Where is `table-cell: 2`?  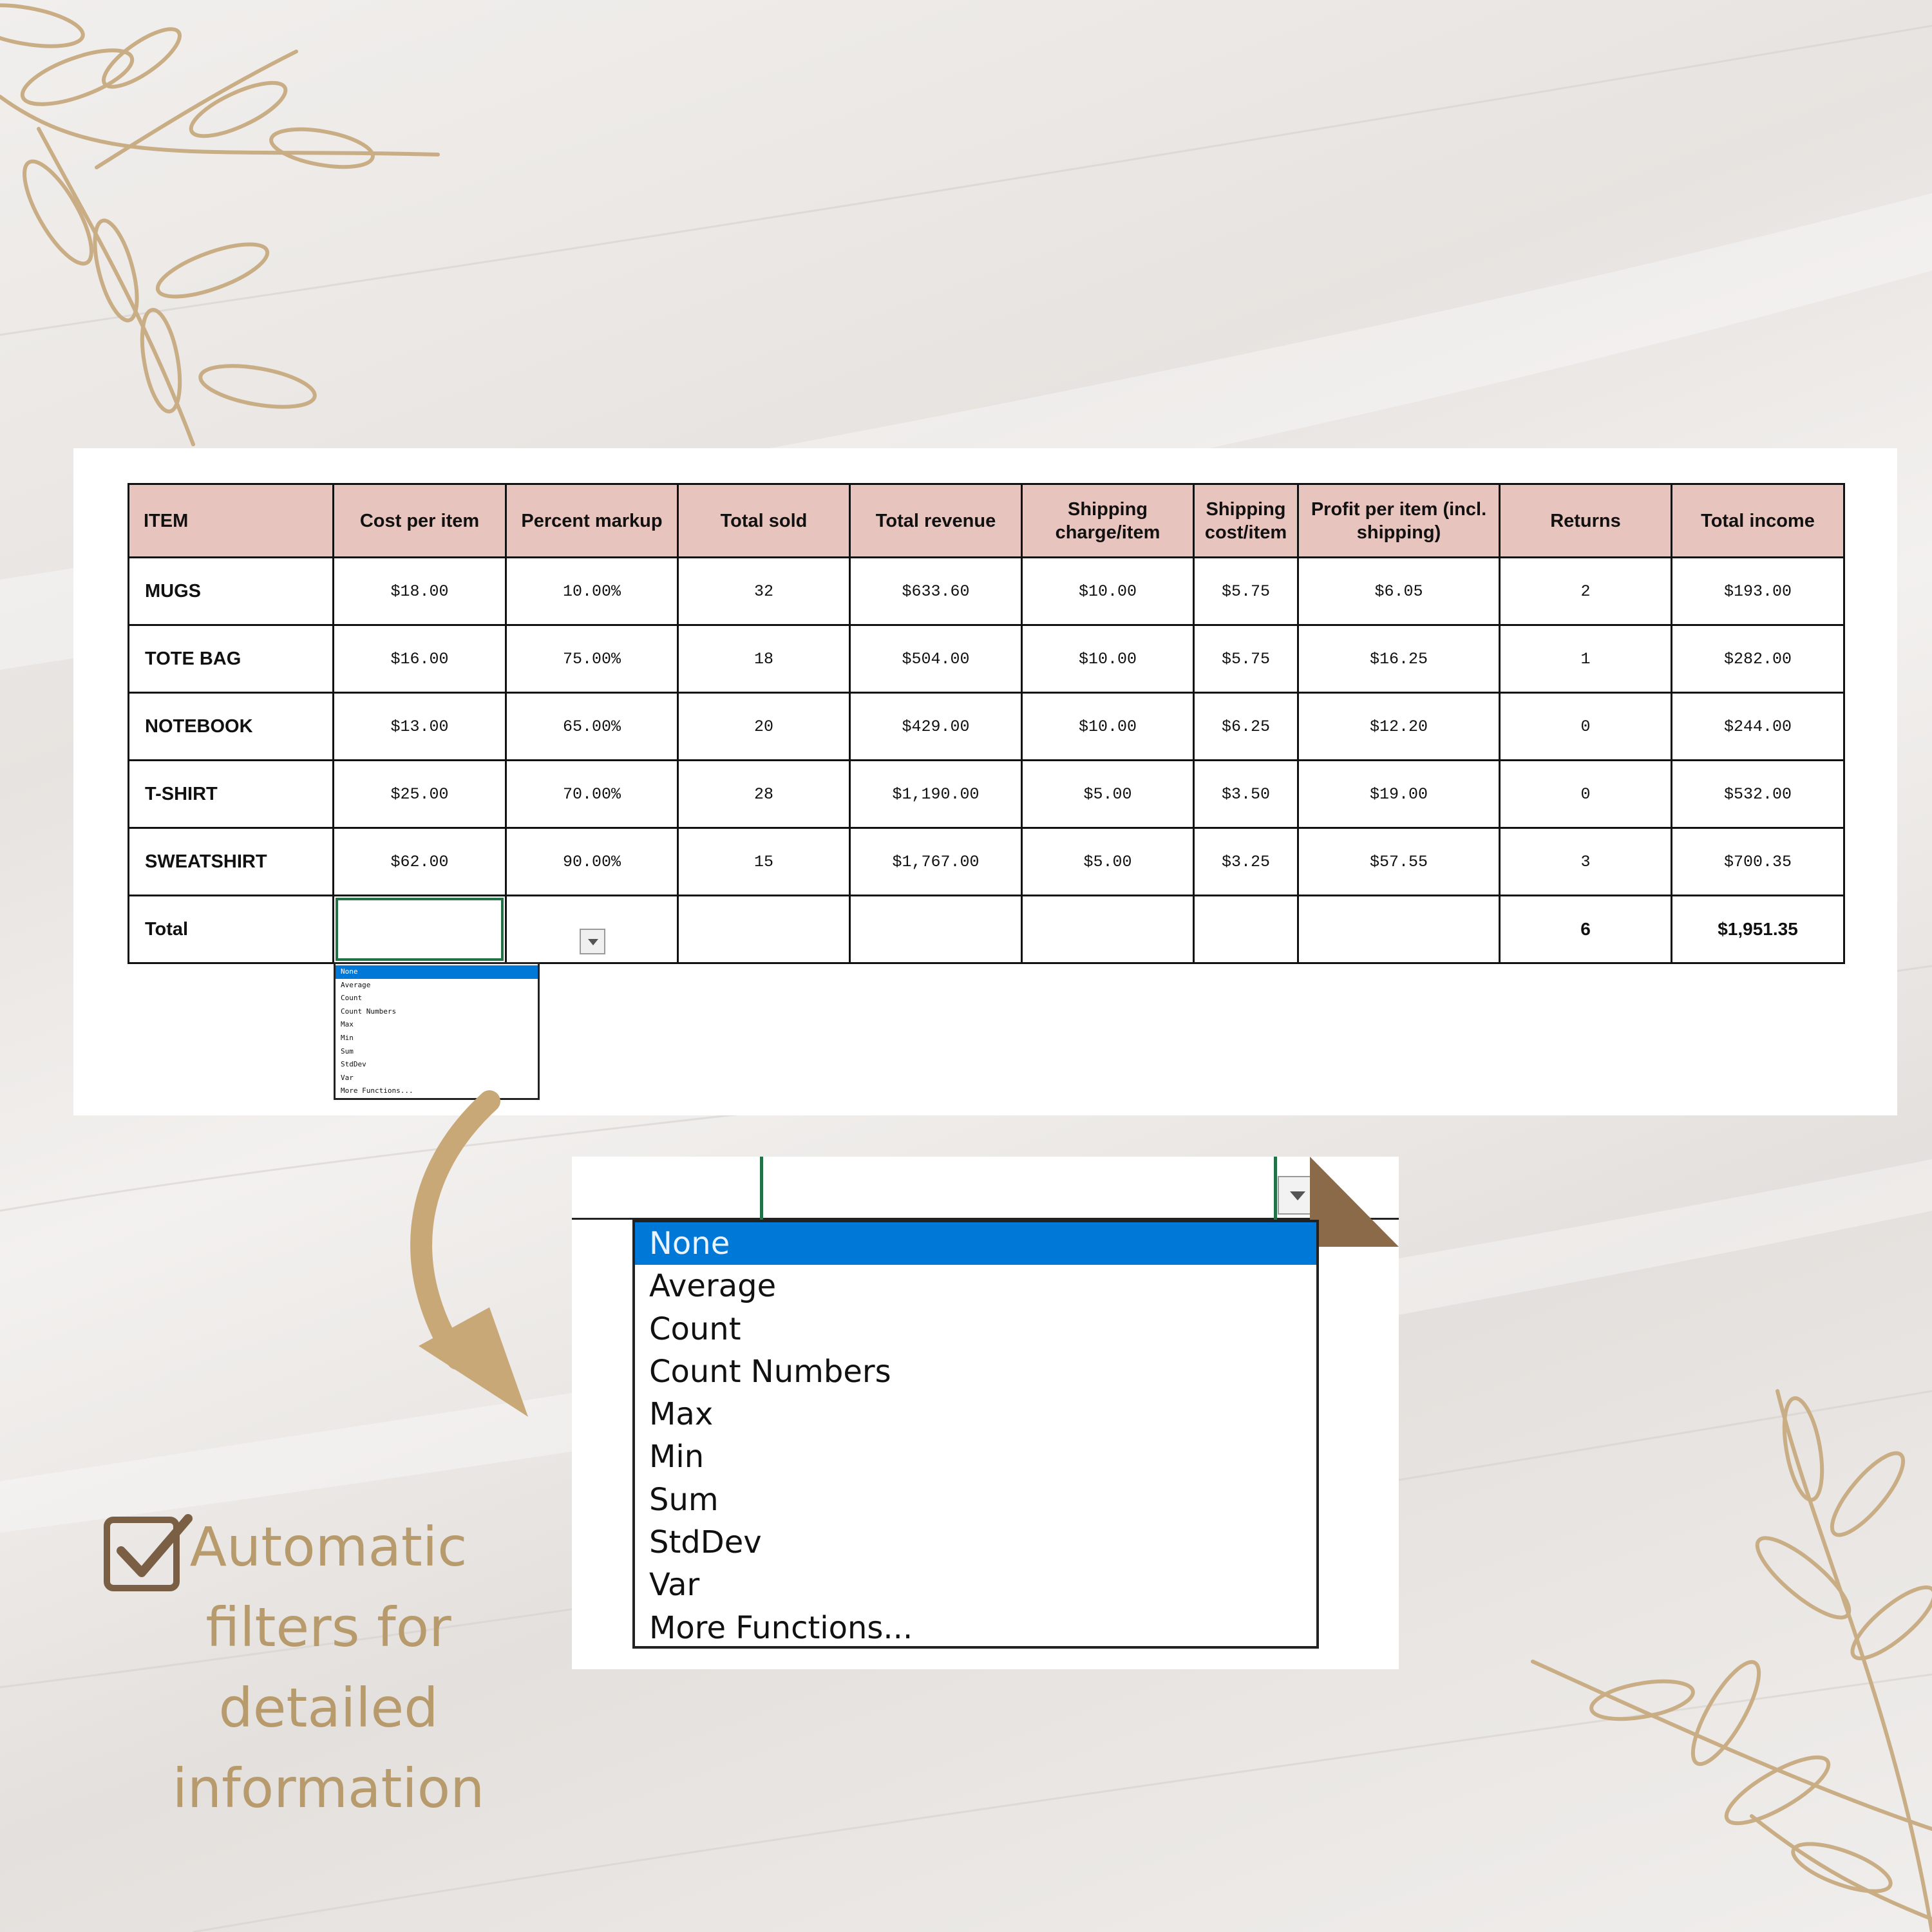 table-cell: 2 is located at coordinates (1585, 591).